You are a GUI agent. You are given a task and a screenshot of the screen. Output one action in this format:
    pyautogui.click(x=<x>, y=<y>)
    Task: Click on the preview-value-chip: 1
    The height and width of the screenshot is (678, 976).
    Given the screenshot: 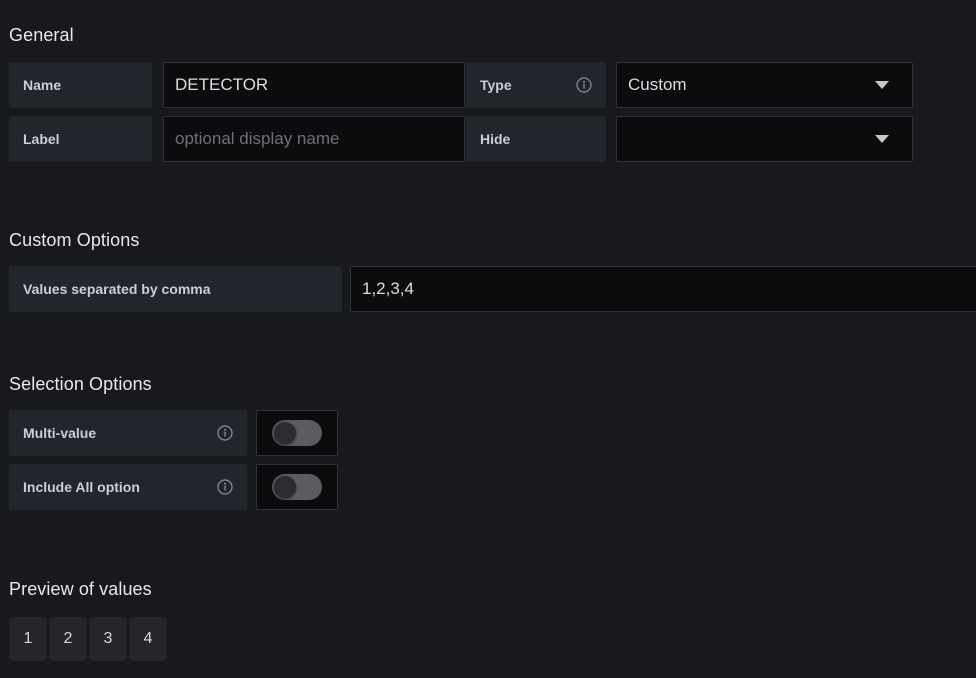 What is the action you would take?
    pyautogui.click(x=28, y=639)
    